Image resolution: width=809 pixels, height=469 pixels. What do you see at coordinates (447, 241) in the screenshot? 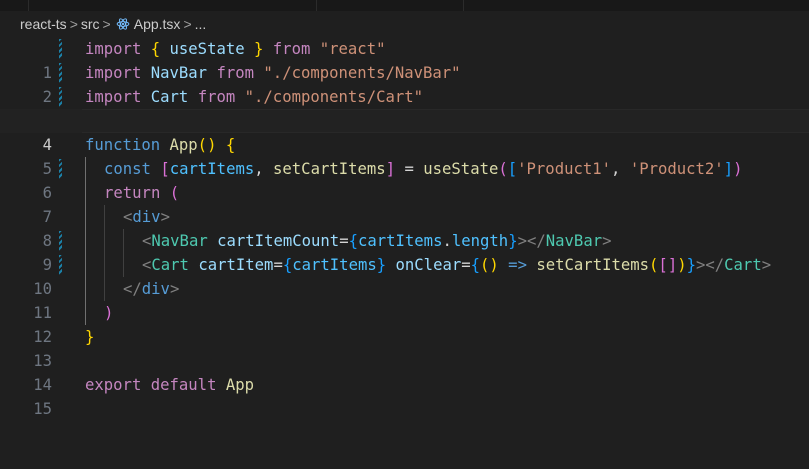
I see `token: .` at bounding box center [447, 241].